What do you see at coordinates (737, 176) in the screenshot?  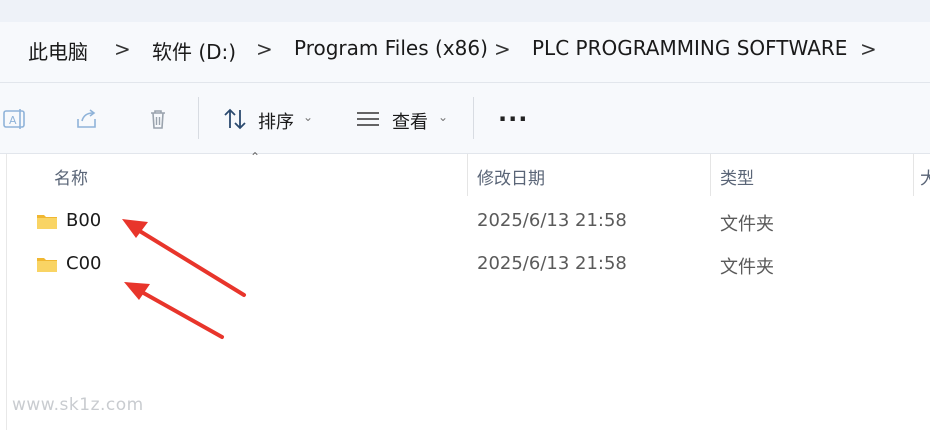 I see `column-header-type: 类型` at bounding box center [737, 176].